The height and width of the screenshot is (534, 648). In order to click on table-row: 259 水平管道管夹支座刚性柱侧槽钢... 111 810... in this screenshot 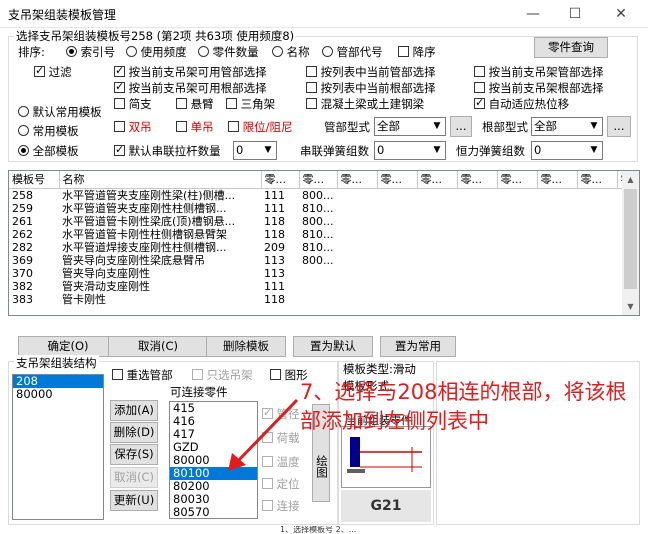, I will do `click(324, 208)`.